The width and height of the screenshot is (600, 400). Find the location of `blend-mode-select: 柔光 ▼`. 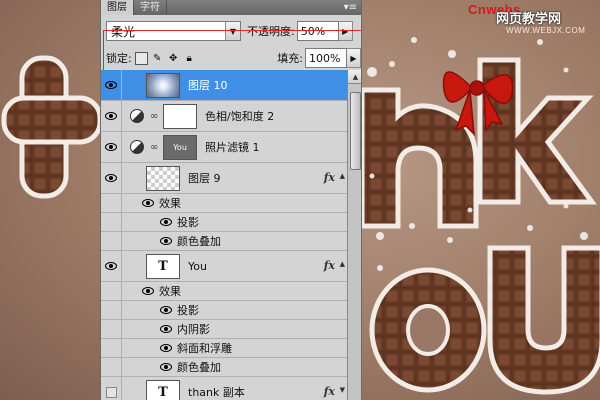

blend-mode-select: 柔光 ▼ is located at coordinates (173, 31).